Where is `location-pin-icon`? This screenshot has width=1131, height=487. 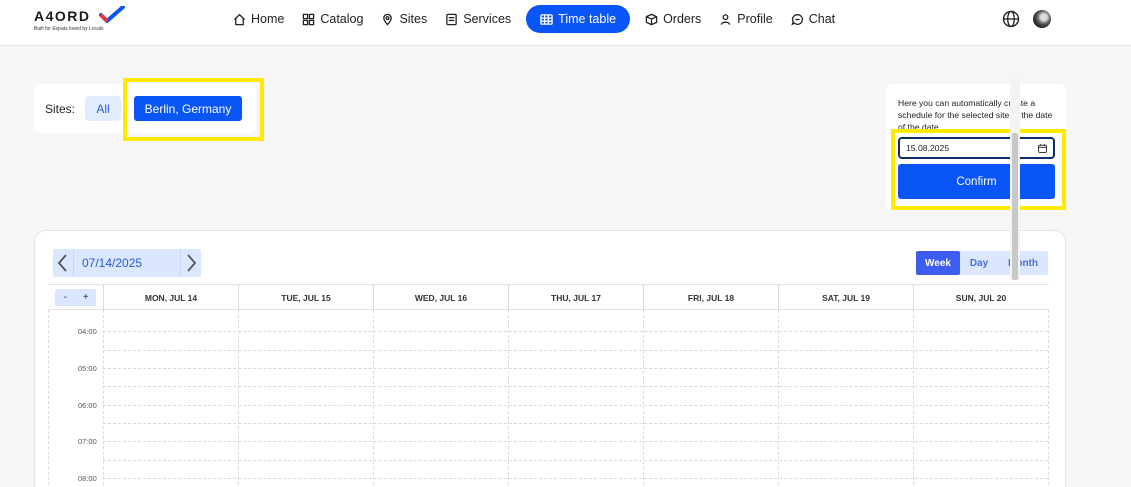
location-pin-icon is located at coordinates (388, 19).